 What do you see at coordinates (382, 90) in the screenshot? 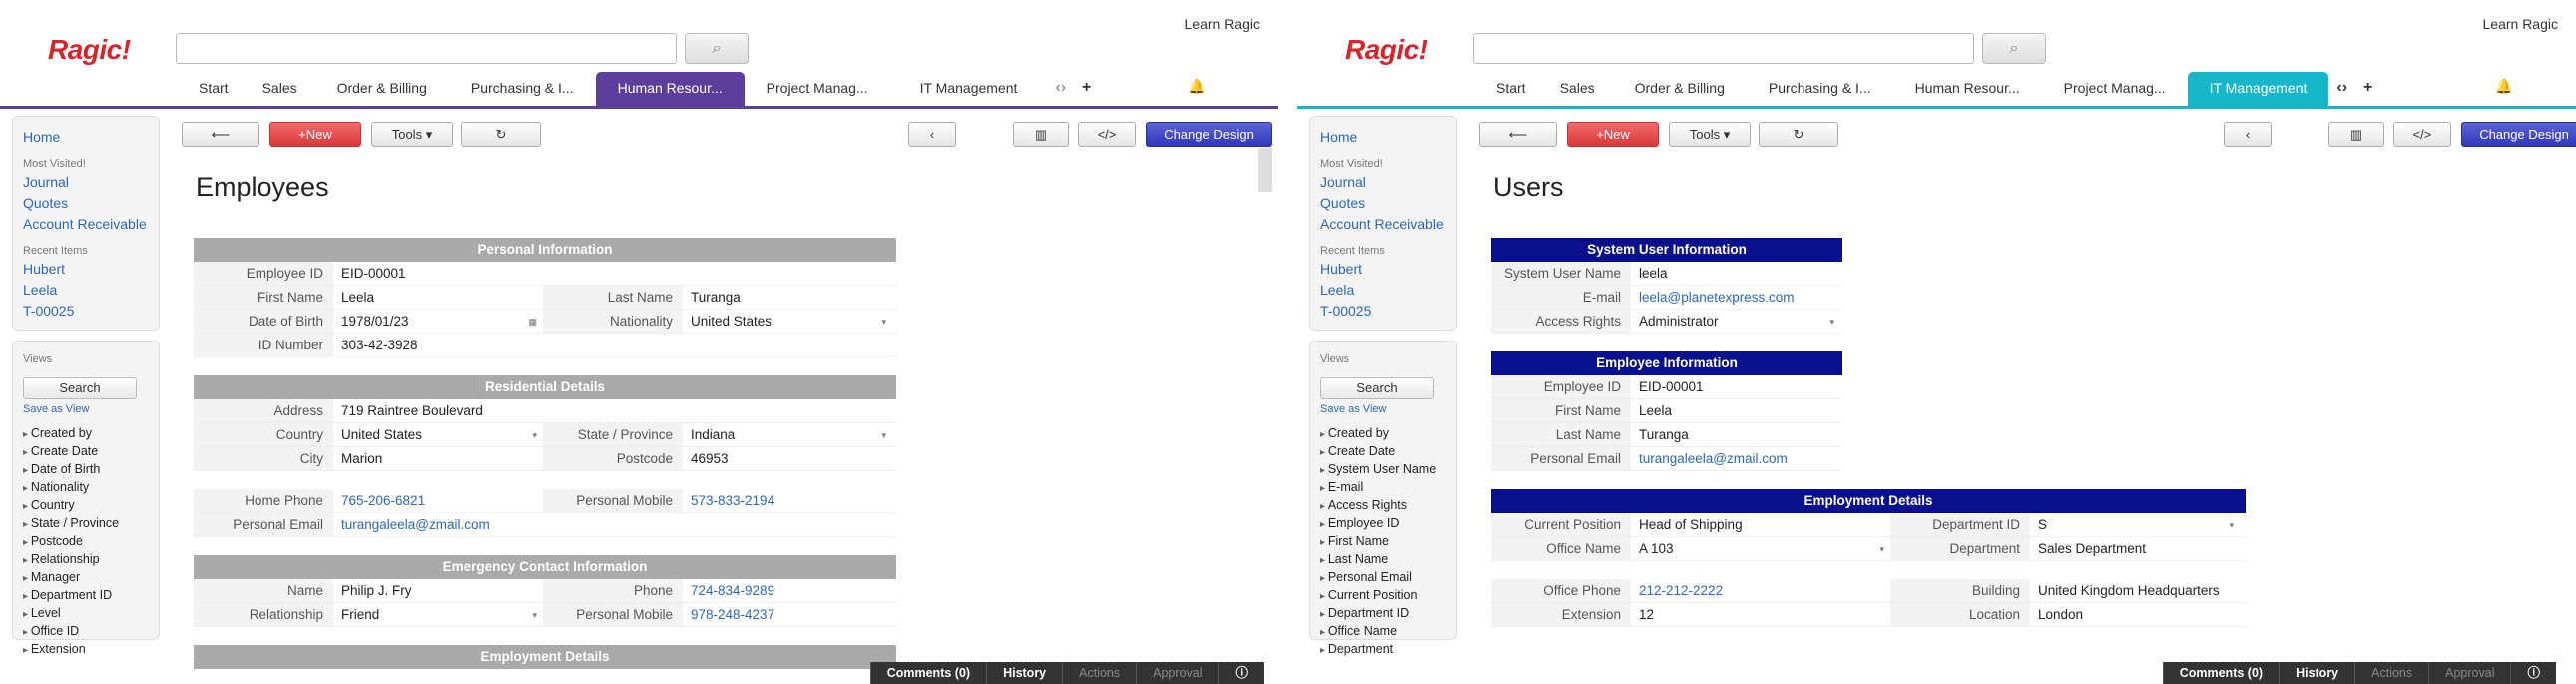
I see `tab-order-billing: Order & Billing` at bounding box center [382, 90].